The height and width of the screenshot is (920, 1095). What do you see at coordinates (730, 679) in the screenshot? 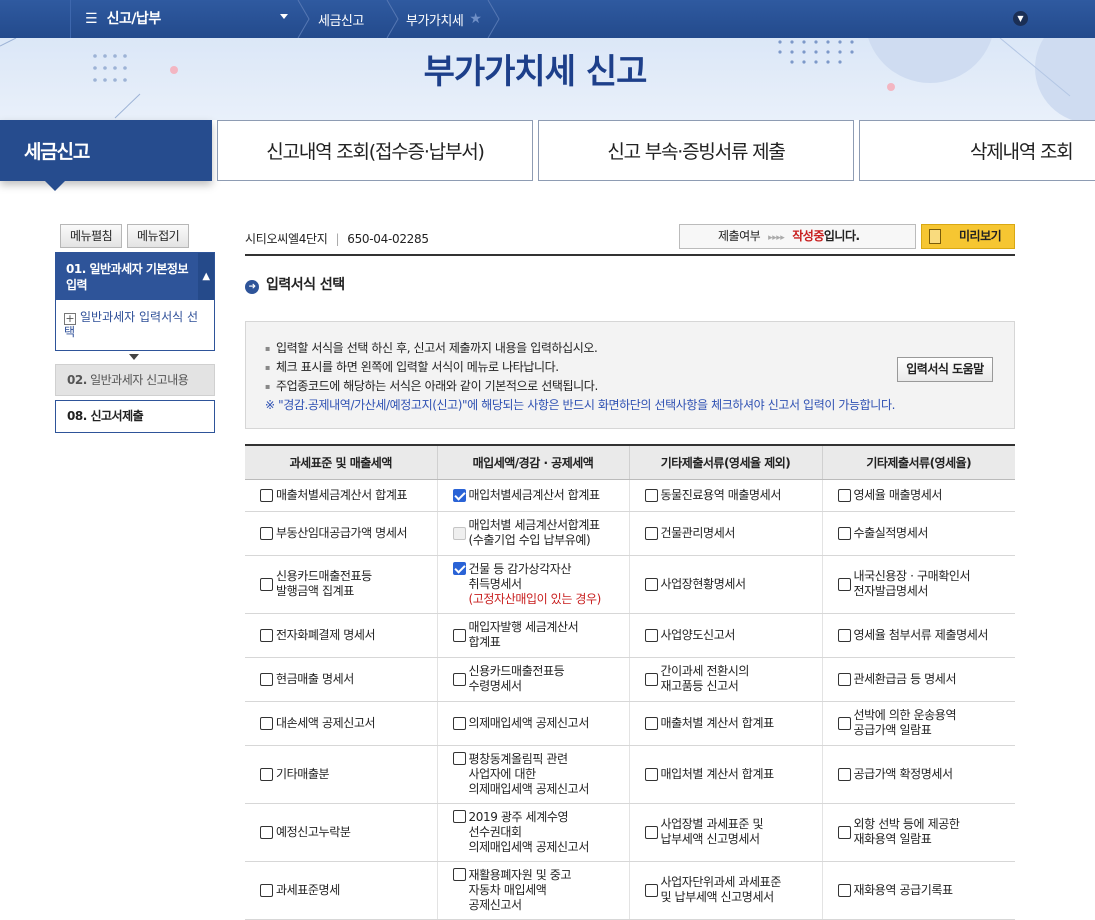
I see `form-option: 간이과세 전환시의 재고품등 신고서` at bounding box center [730, 679].